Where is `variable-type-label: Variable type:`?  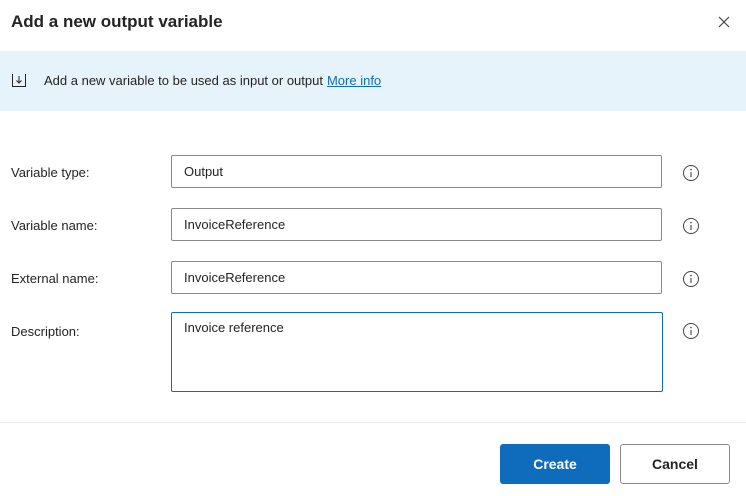 variable-type-label: Variable type: is located at coordinates (50, 172).